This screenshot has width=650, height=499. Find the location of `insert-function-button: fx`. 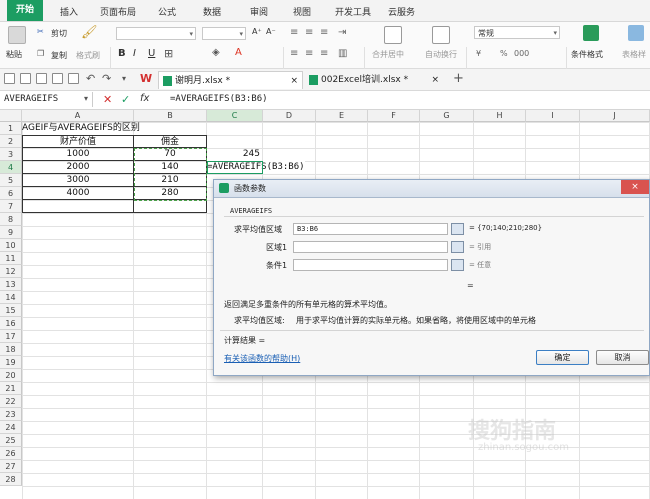

insert-function-button: fx is located at coordinates (144, 98).